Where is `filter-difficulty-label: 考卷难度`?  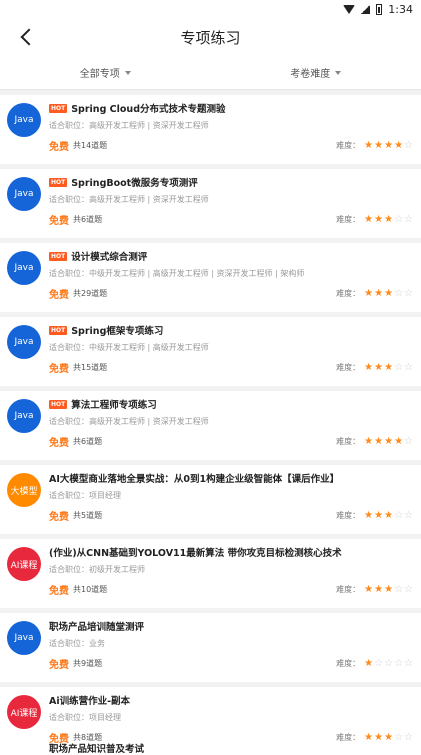 filter-difficulty-label: 考卷难度 is located at coordinates (310, 72).